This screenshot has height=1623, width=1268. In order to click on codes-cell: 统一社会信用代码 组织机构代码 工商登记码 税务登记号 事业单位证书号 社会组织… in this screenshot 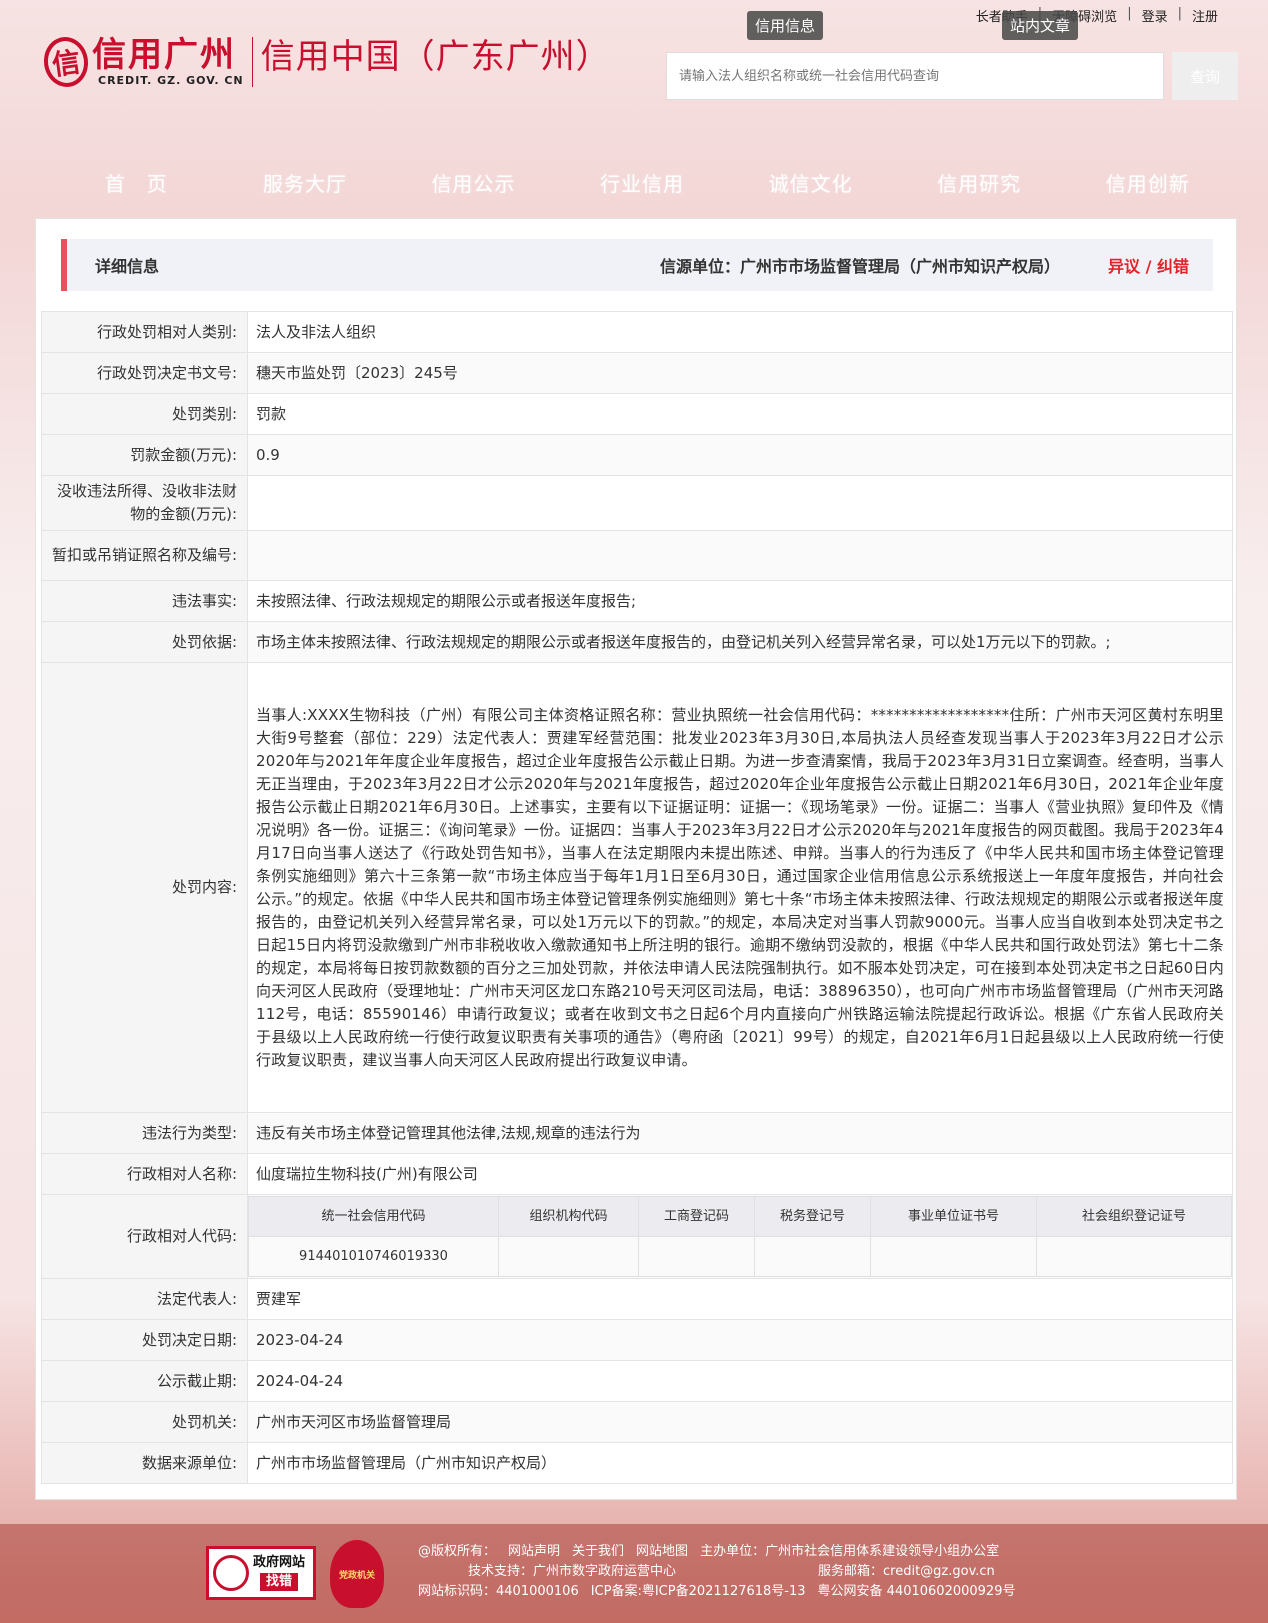, I will do `click(740, 1236)`.